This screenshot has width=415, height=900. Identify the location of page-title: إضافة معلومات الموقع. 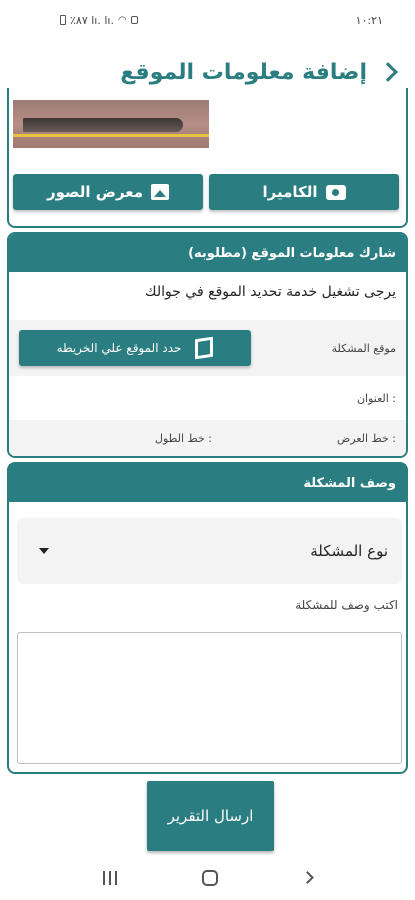
(243, 72).